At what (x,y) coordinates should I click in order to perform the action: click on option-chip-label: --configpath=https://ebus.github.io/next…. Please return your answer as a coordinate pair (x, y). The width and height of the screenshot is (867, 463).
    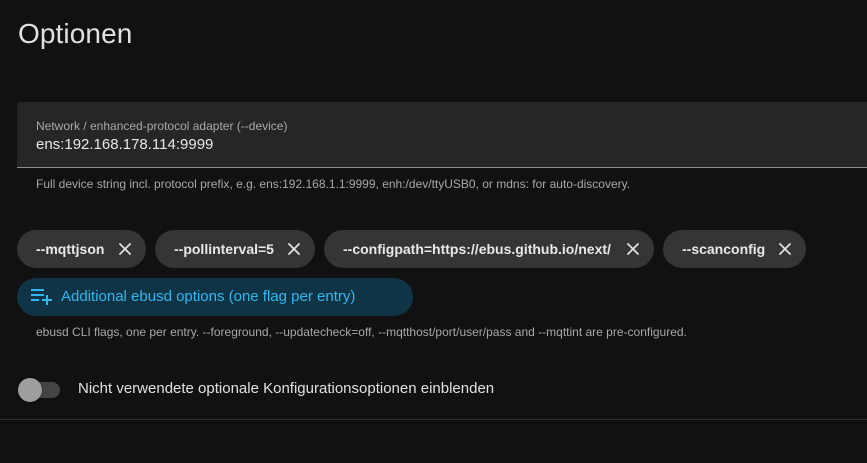
    Looking at the image, I should click on (477, 249).